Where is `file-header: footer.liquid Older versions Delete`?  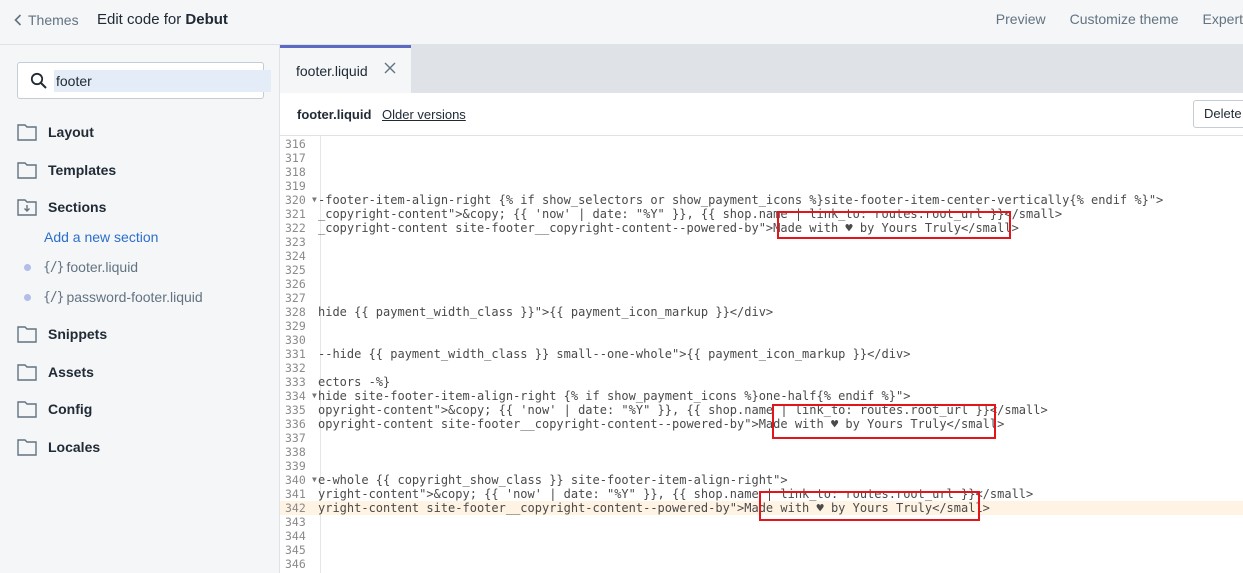 file-header: footer.liquid Older versions Delete is located at coordinates (761, 114).